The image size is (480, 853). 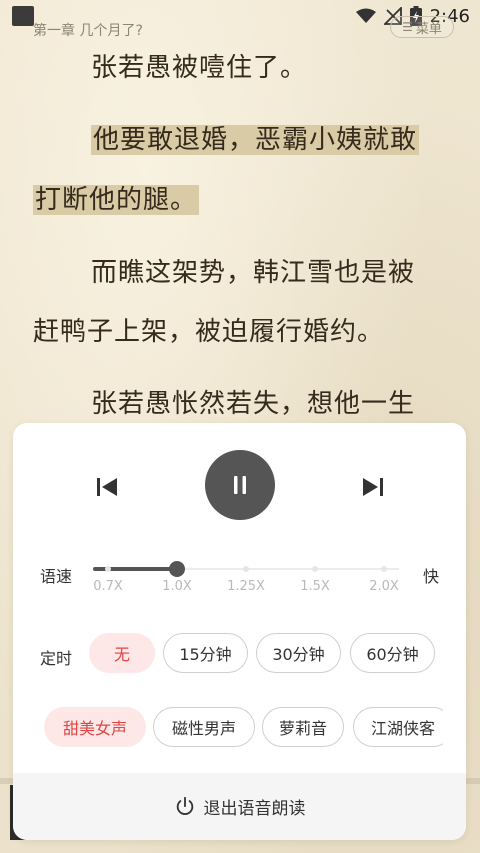 What do you see at coordinates (184, 805) in the screenshot?
I see `power-icon` at bounding box center [184, 805].